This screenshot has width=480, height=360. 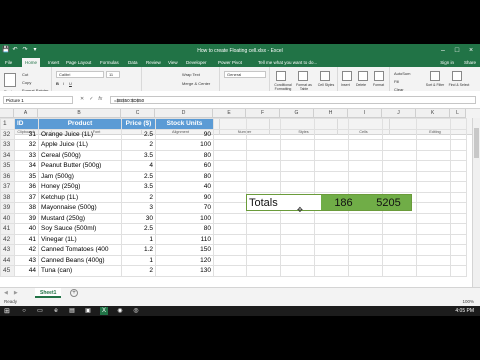 What do you see at coordinates (136, 311) in the screenshot?
I see `app-icon: ◎` at bounding box center [136, 311].